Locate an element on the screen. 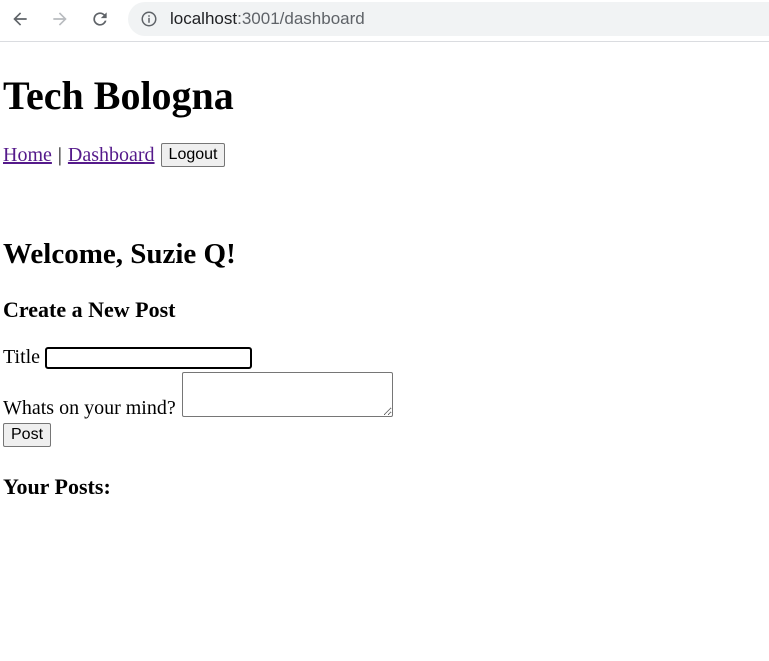 The width and height of the screenshot is (769, 661). post-button: Post is located at coordinates (27, 435).